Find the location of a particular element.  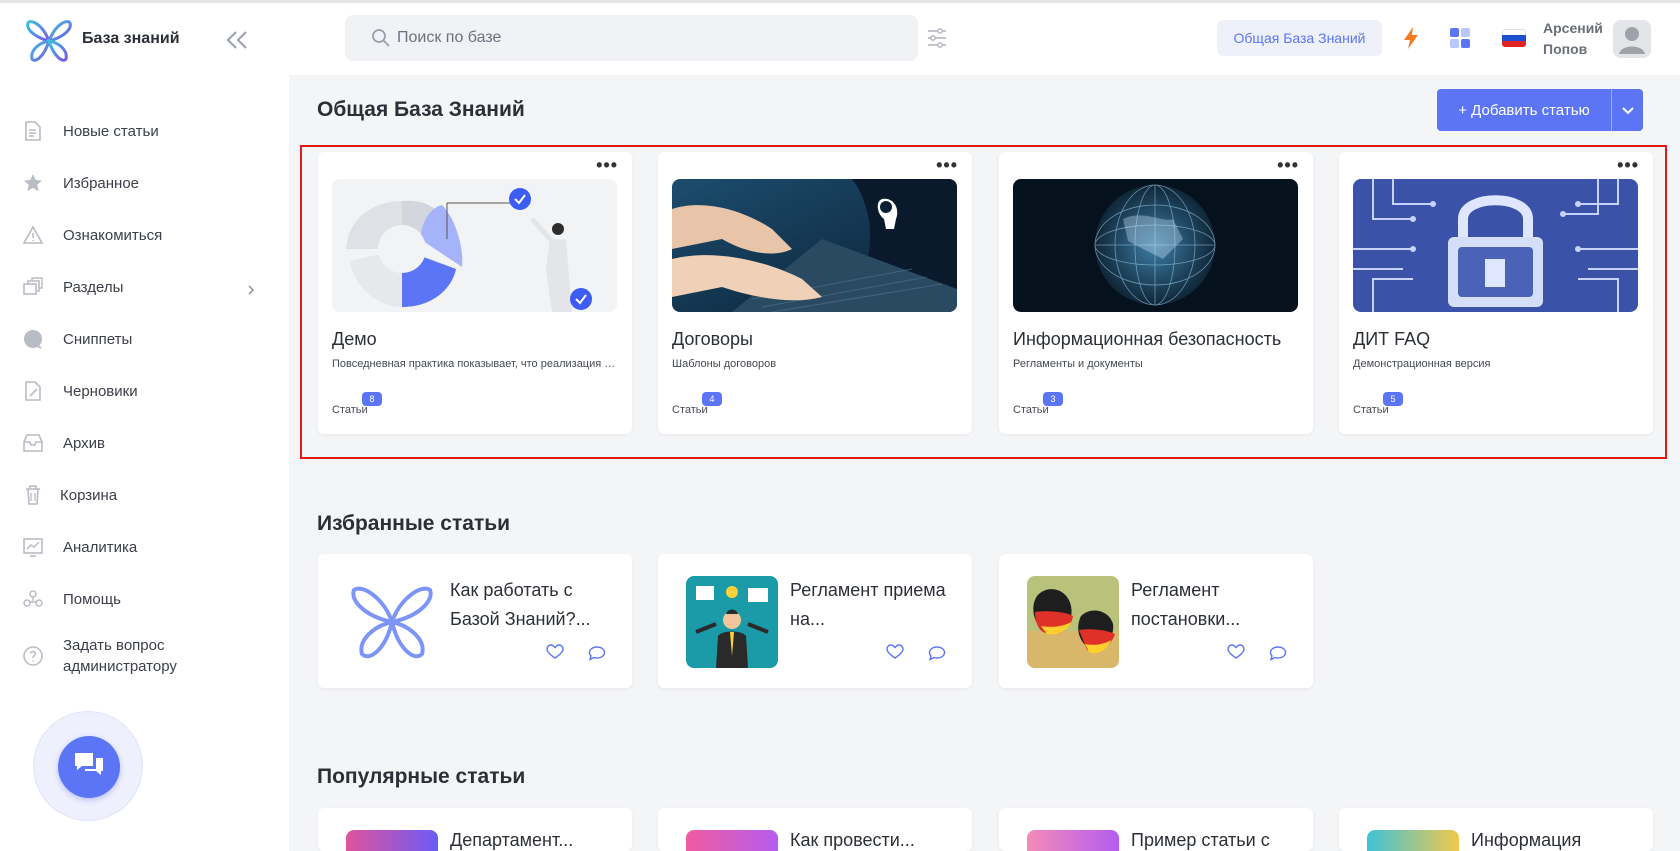

analytics-icon is located at coordinates (33, 547).